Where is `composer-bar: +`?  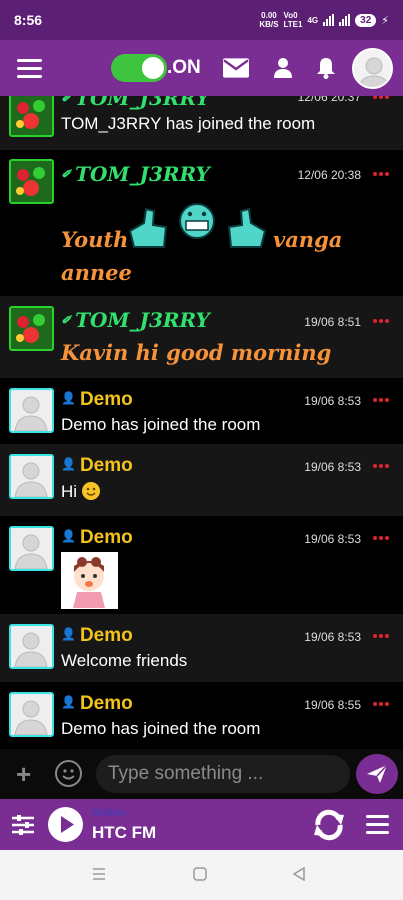
composer-bar: + is located at coordinates (201, 774).